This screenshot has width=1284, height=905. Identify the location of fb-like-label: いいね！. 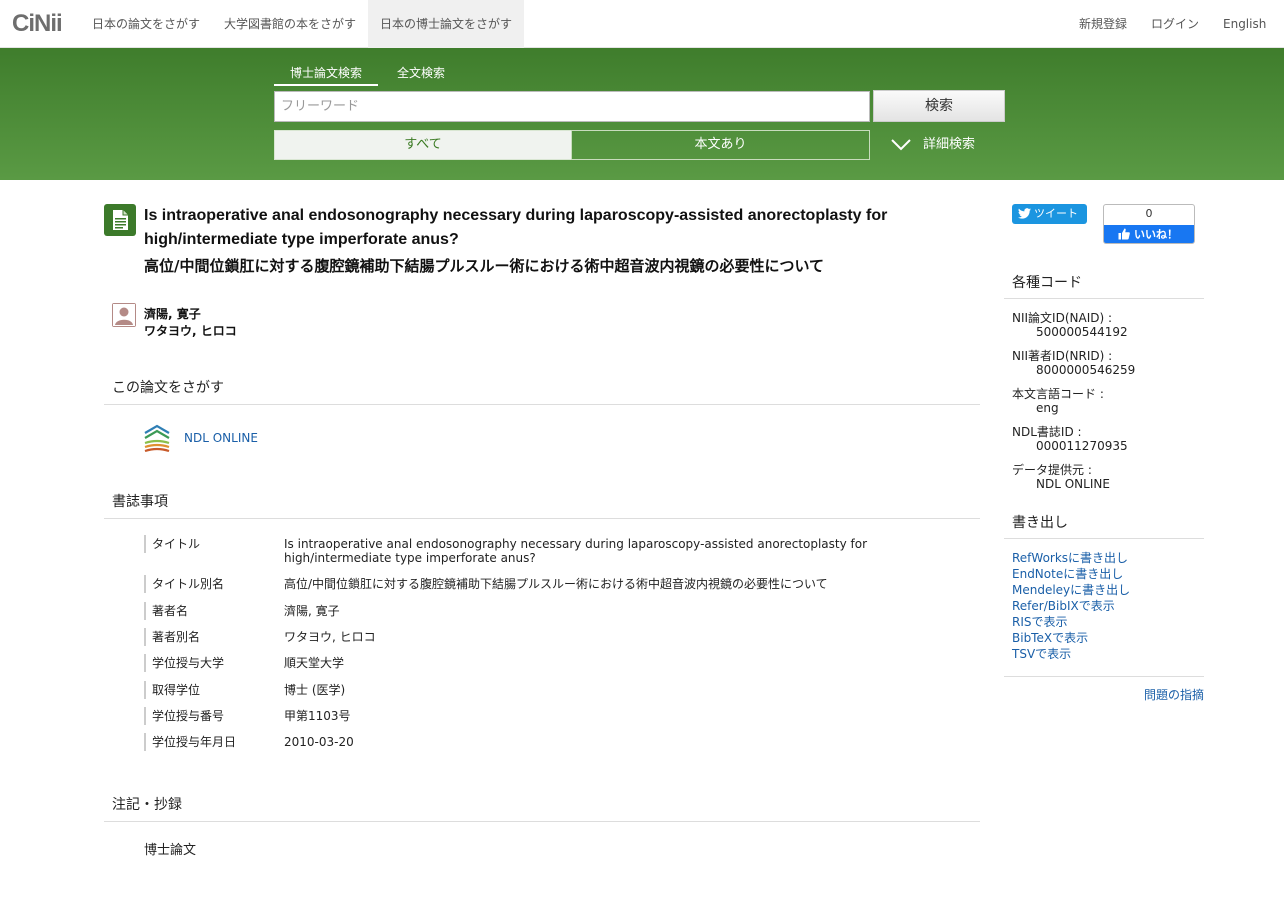
(1156, 234).